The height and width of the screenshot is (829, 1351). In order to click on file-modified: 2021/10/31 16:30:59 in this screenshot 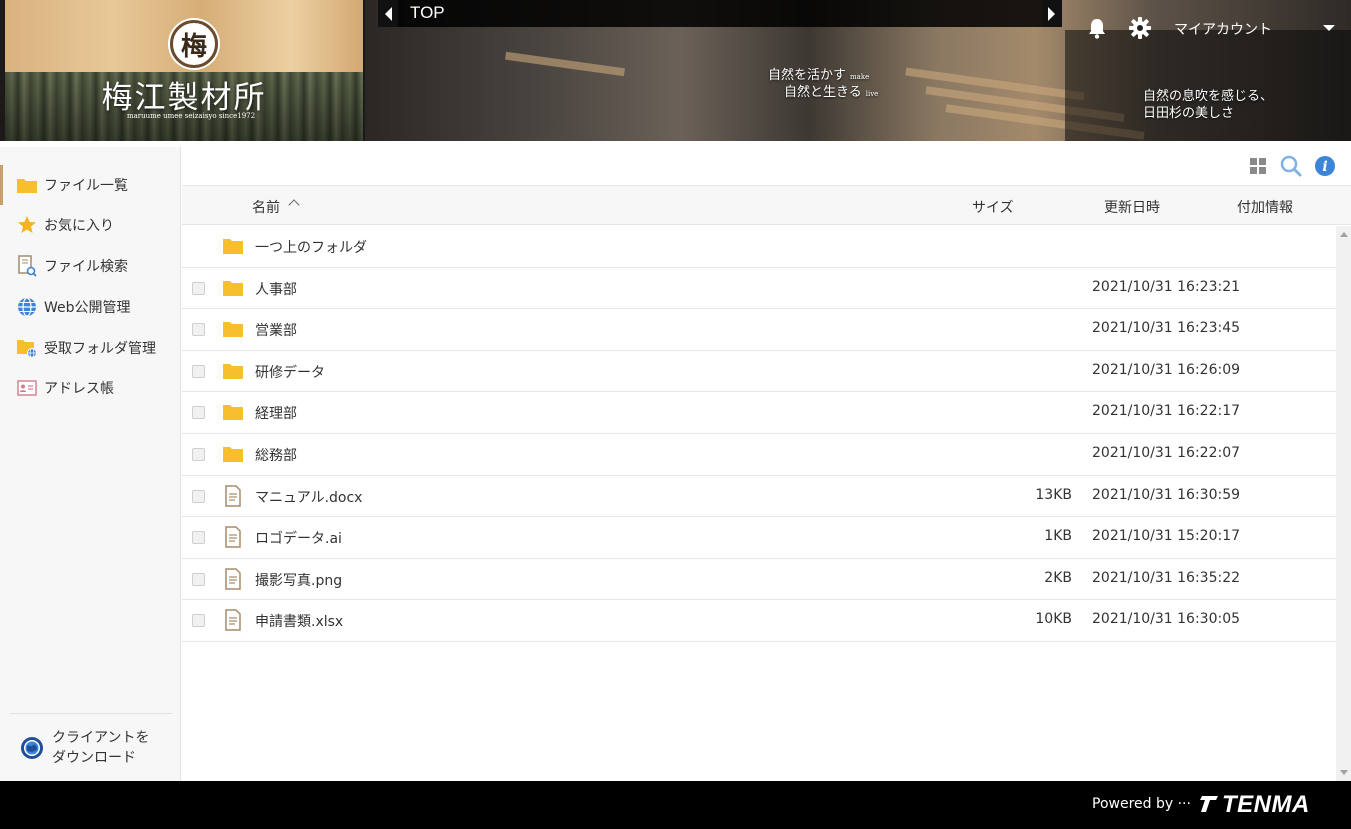, I will do `click(1166, 494)`.